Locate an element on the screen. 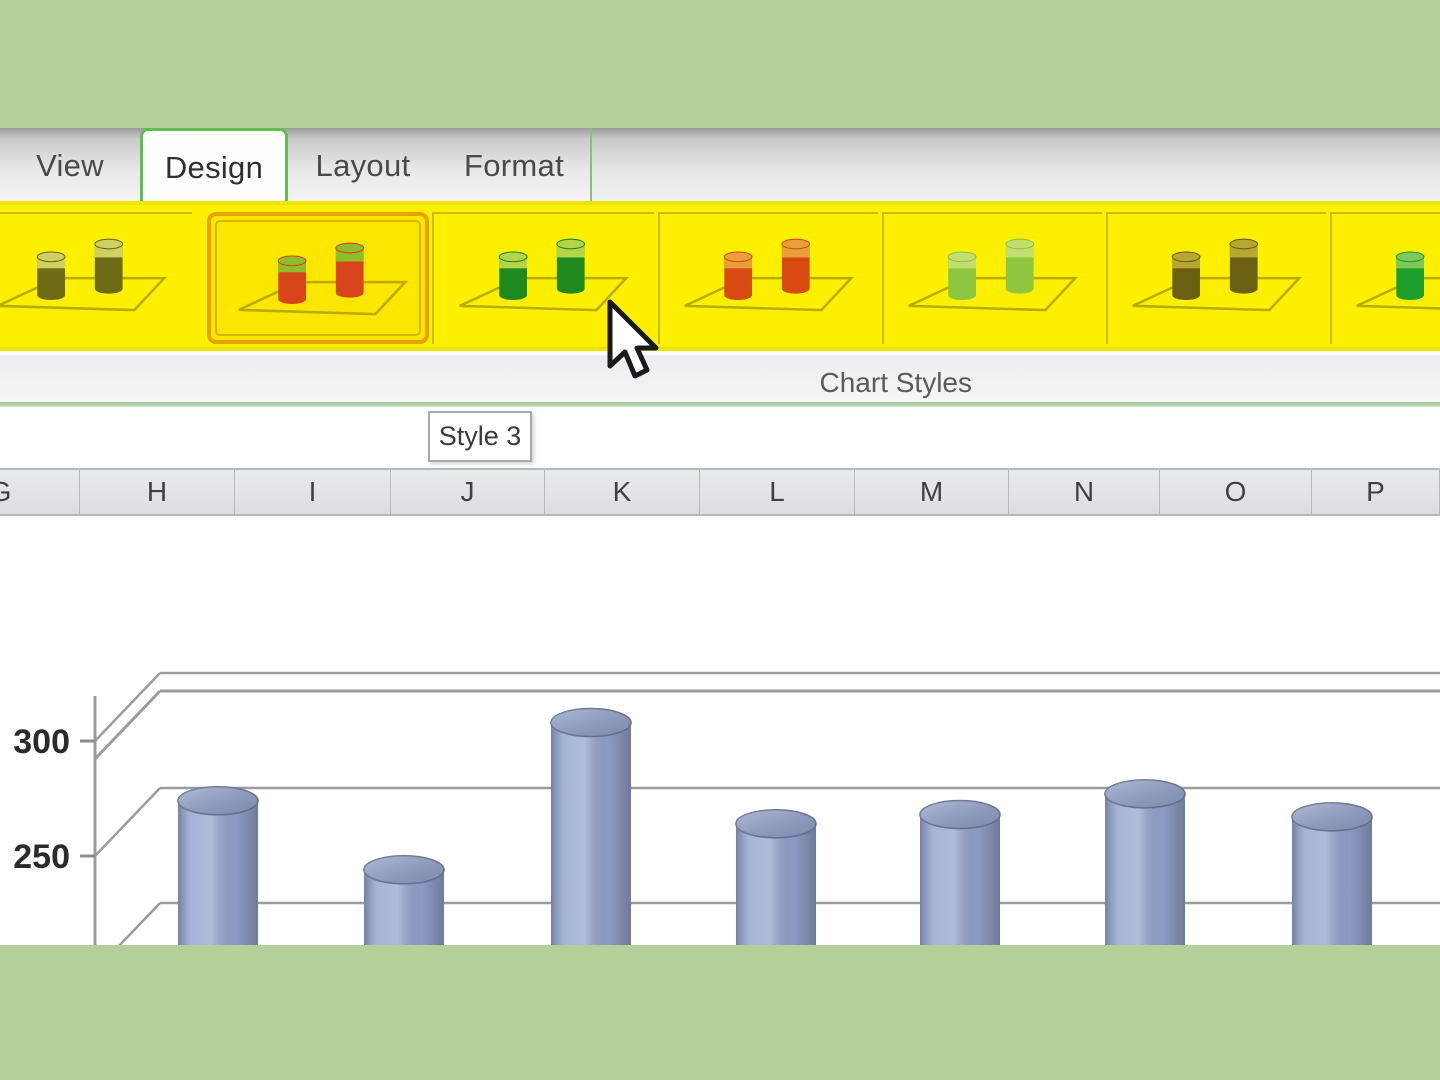 Image resolution: width=1440 pixels, height=1080 pixels. tab-design-label: Design is located at coordinates (214, 167).